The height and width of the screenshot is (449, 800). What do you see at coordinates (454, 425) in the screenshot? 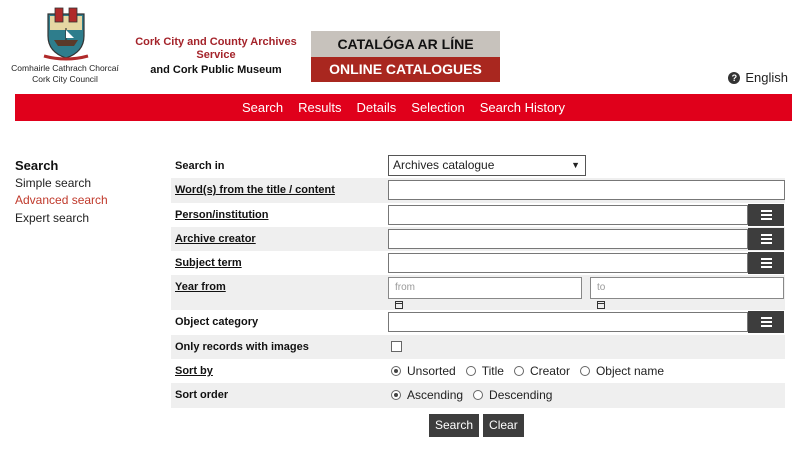
I see `search-button: Search` at bounding box center [454, 425].